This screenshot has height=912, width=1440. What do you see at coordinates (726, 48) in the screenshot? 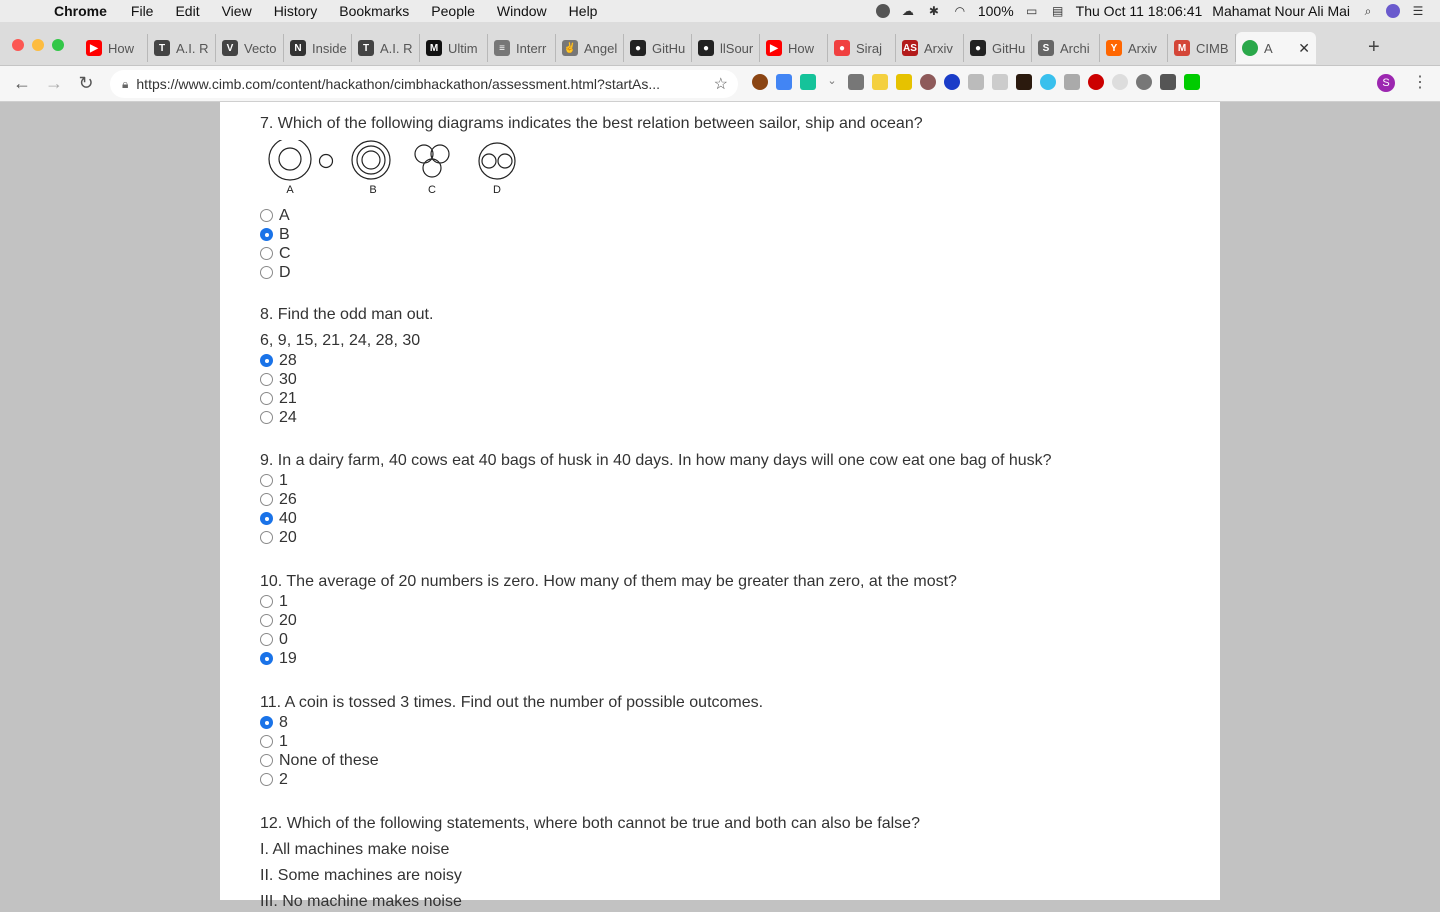
I see `browser-tab: ● llSour` at bounding box center [726, 48].